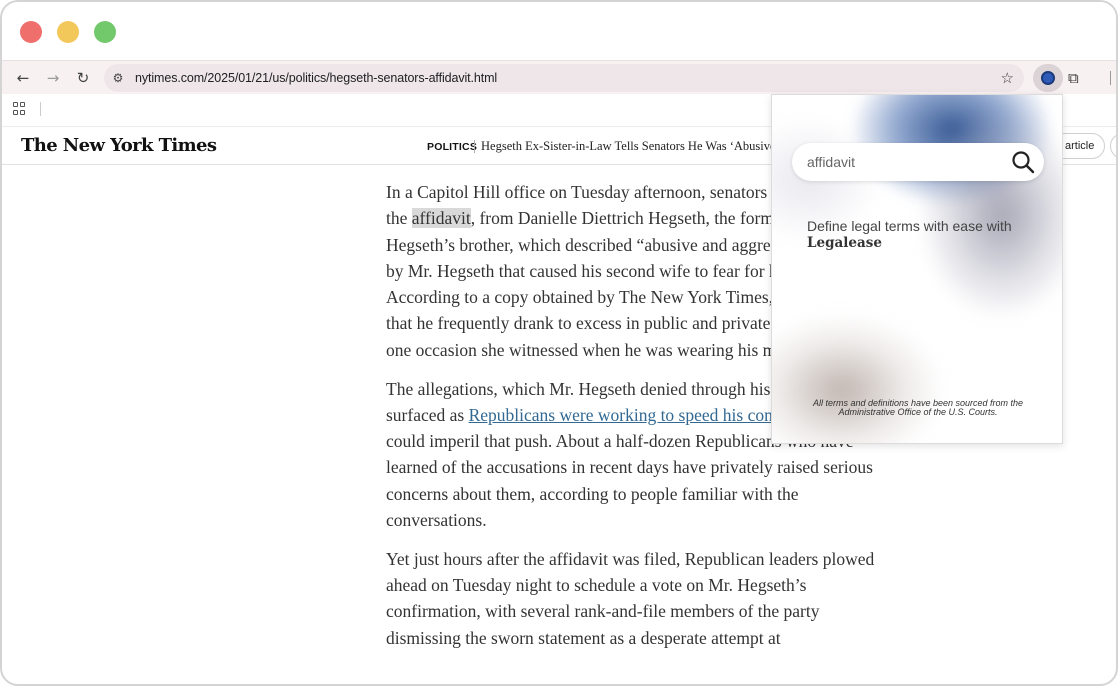 Image resolution: width=1118 pixels, height=686 pixels. I want to click on term-search-box: affidavit, so click(918, 162).